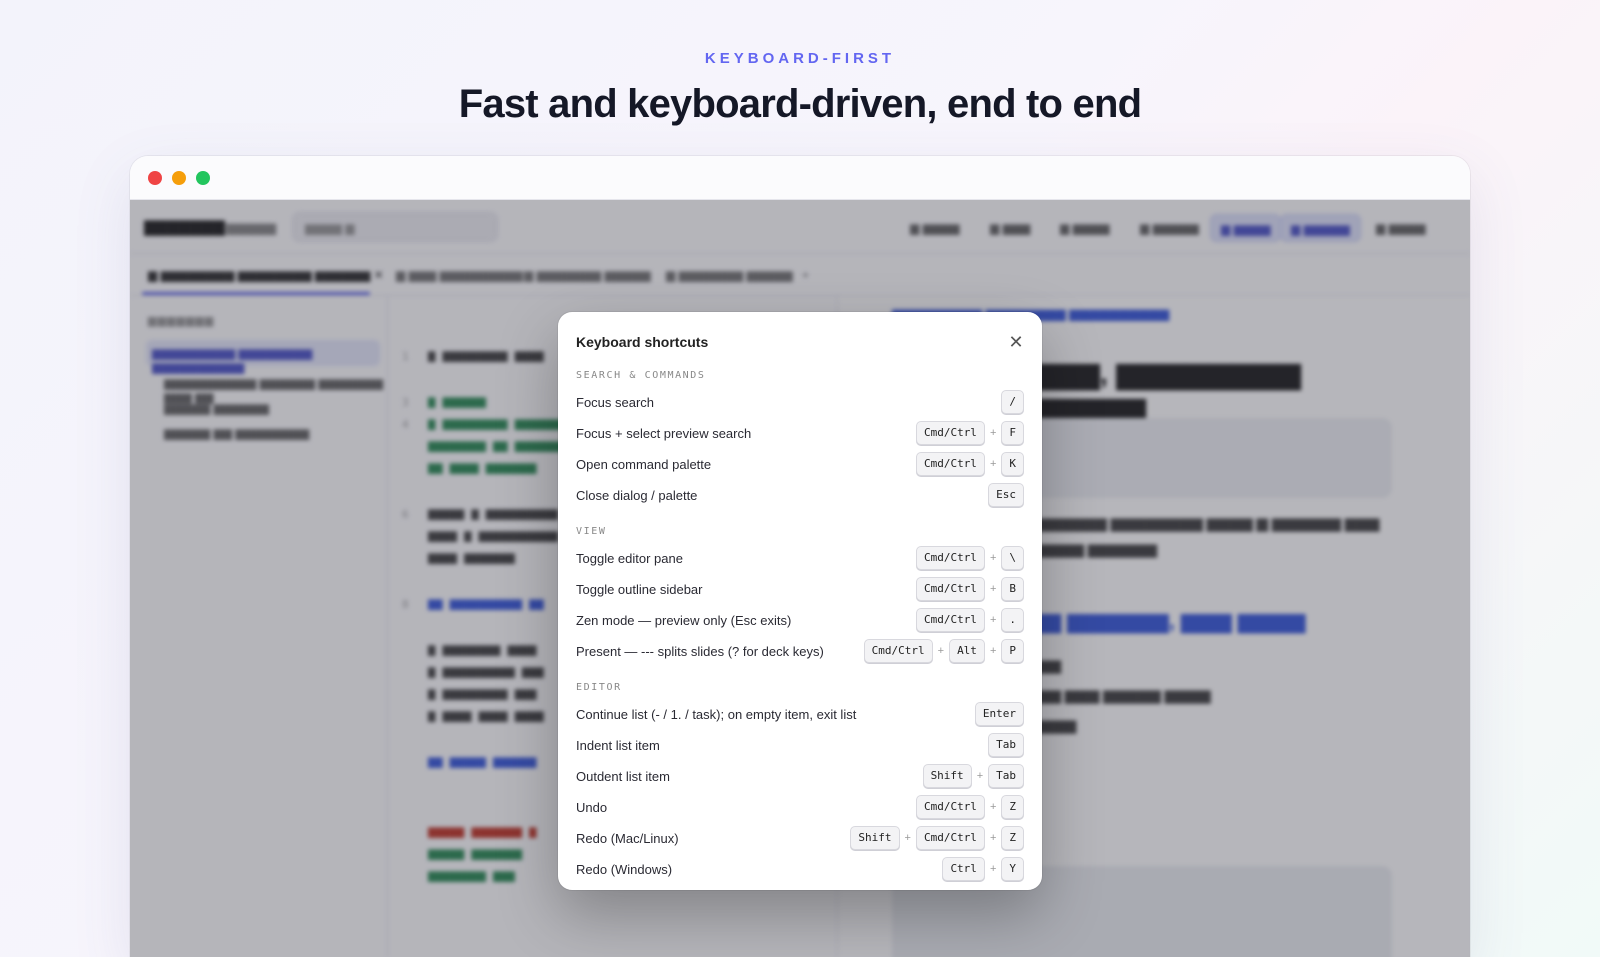 The height and width of the screenshot is (957, 1600). Describe the element at coordinates (800, 589) in the screenshot. I see `shortcut-row: Toggle outline sidebar Cmd/Ctrl + B` at that location.